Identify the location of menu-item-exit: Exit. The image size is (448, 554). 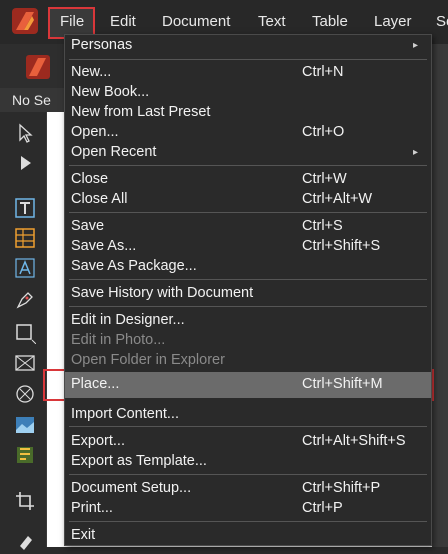
(83, 535).